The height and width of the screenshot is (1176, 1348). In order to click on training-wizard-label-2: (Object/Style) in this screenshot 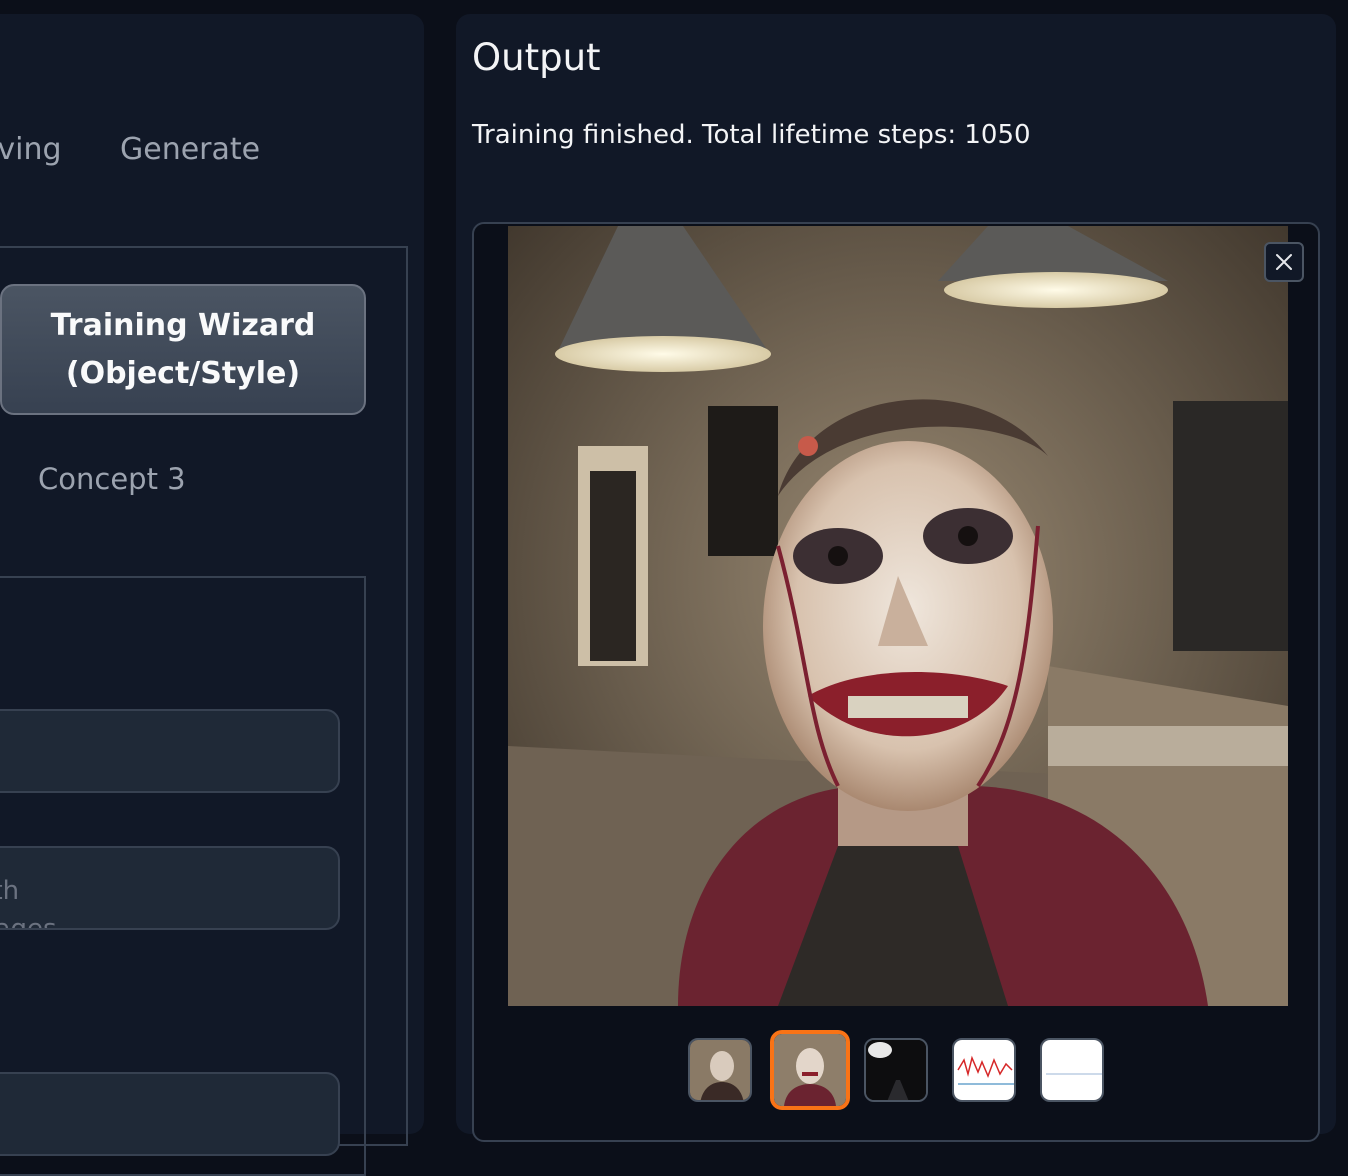, I will do `click(183, 373)`.